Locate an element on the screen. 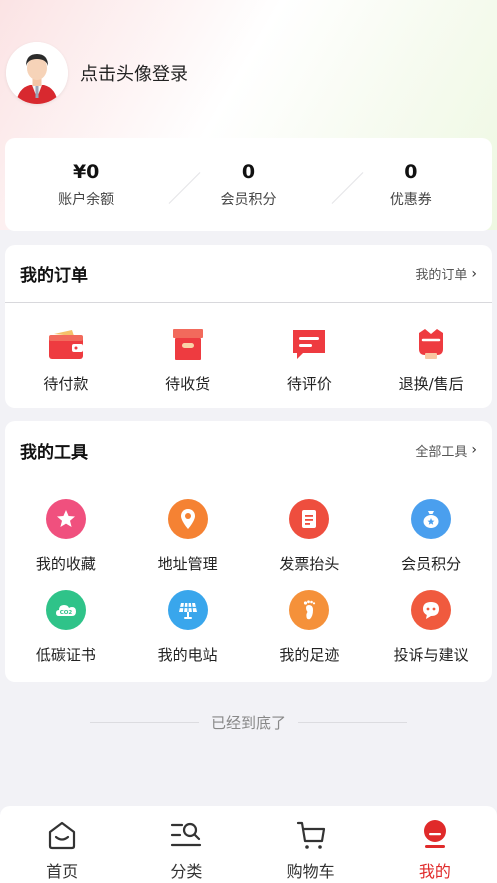 This screenshot has height=883, width=497. avatar-icon is located at coordinates (37, 73).